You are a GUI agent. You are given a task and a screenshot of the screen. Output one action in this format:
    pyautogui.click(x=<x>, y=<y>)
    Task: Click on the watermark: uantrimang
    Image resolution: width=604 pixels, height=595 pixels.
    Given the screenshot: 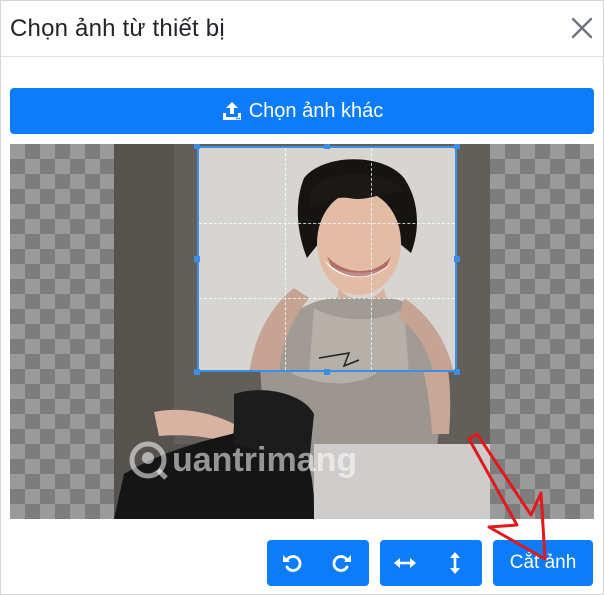 What is the action you would take?
    pyautogui.click(x=242, y=460)
    